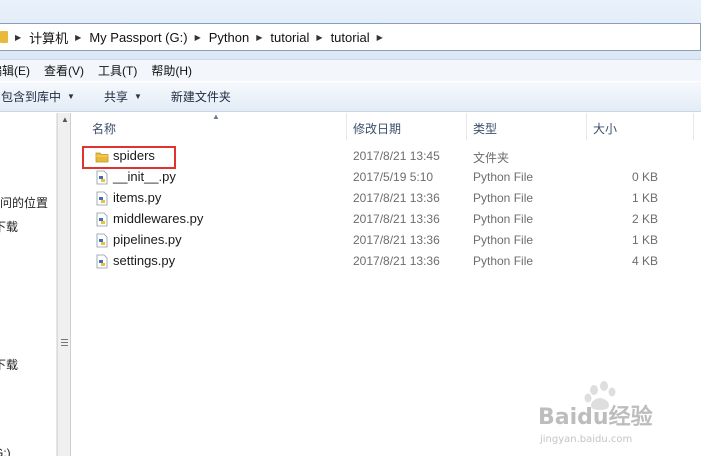 This screenshot has width=701, height=456. What do you see at coordinates (65, 119) in the screenshot?
I see `scroll-up-icon: ▲` at bounding box center [65, 119].